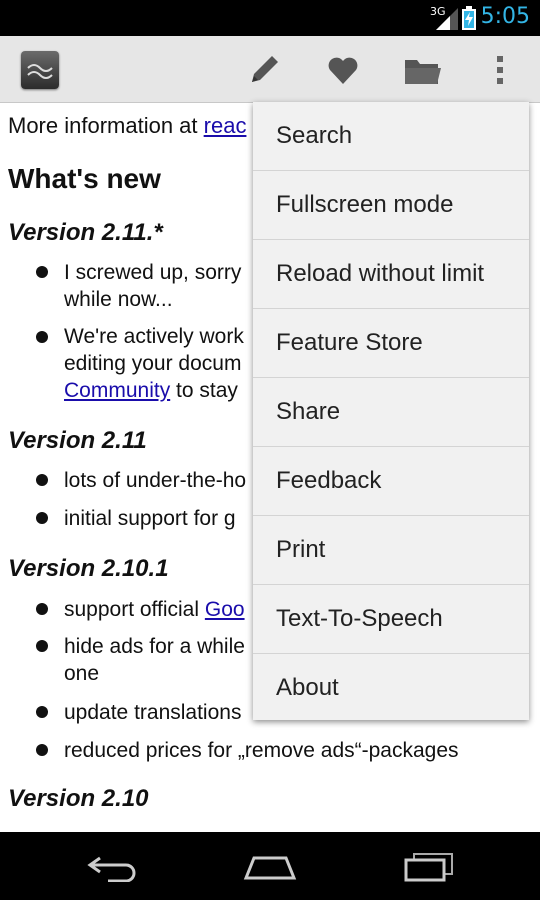 This screenshot has width=540, height=900. Describe the element at coordinates (505, 16) in the screenshot. I see `clock: 5:05` at that location.